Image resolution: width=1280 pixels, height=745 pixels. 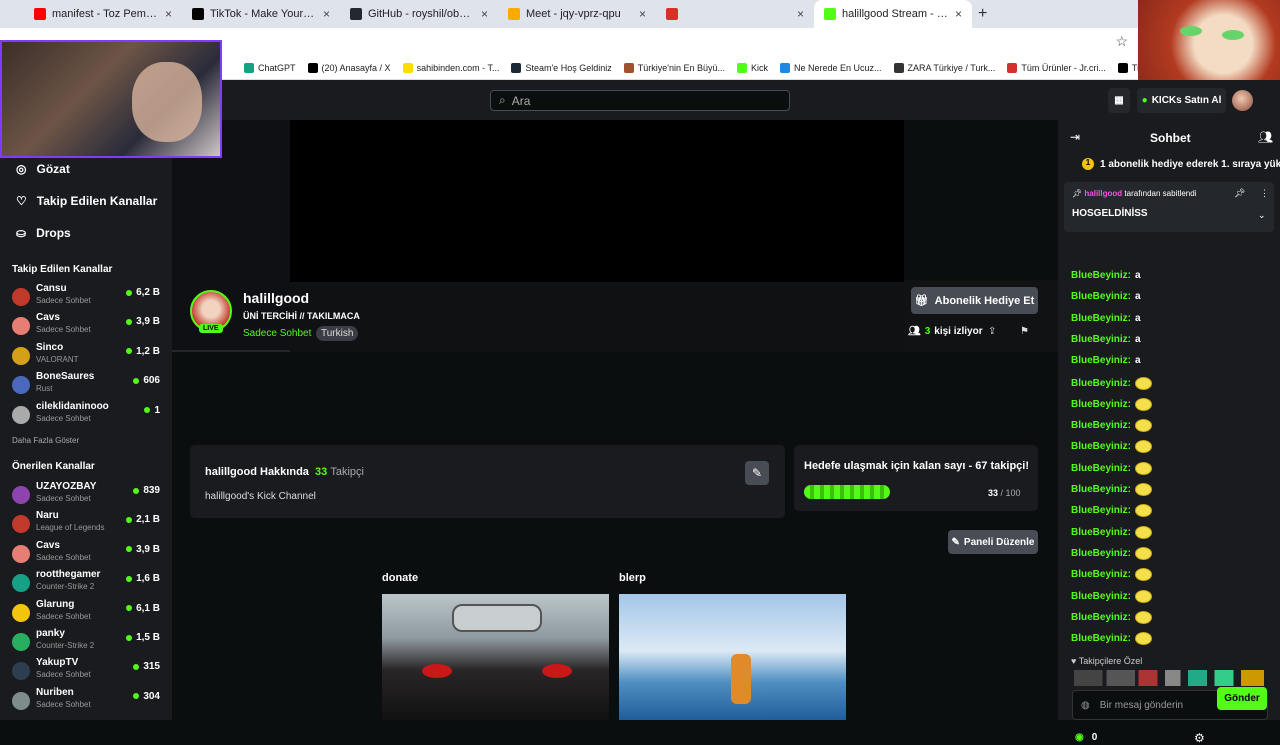 What do you see at coordinates (1239, 193) in the screenshot?
I see `unpin-icon: 📌︎` at bounding box center [1239, 193].